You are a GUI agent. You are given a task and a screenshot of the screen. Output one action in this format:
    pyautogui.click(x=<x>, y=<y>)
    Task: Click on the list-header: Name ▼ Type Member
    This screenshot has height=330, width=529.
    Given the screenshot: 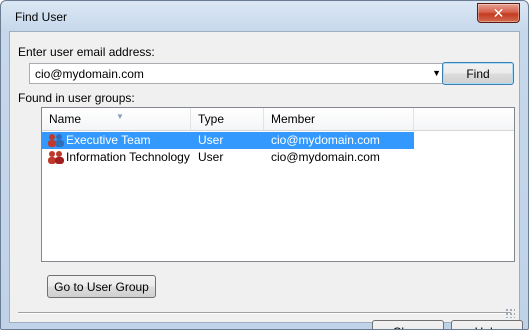 What is the action you would take?
    pyautogui.click(x=278, y=119)
    